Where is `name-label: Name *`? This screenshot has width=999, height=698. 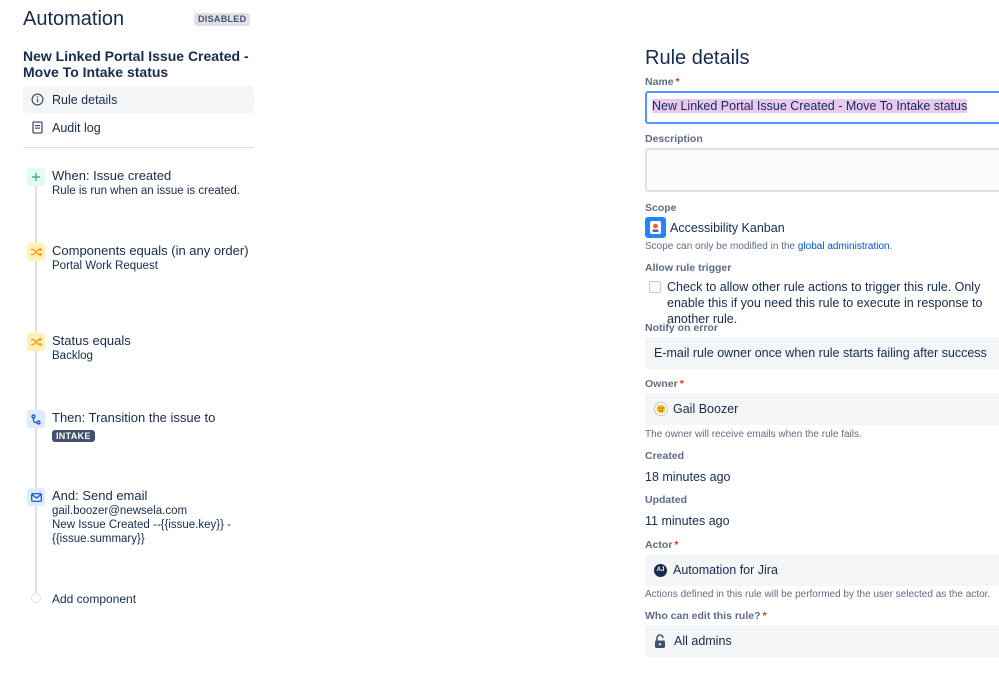 name-label: Name * is located at coordinates (662, 82).